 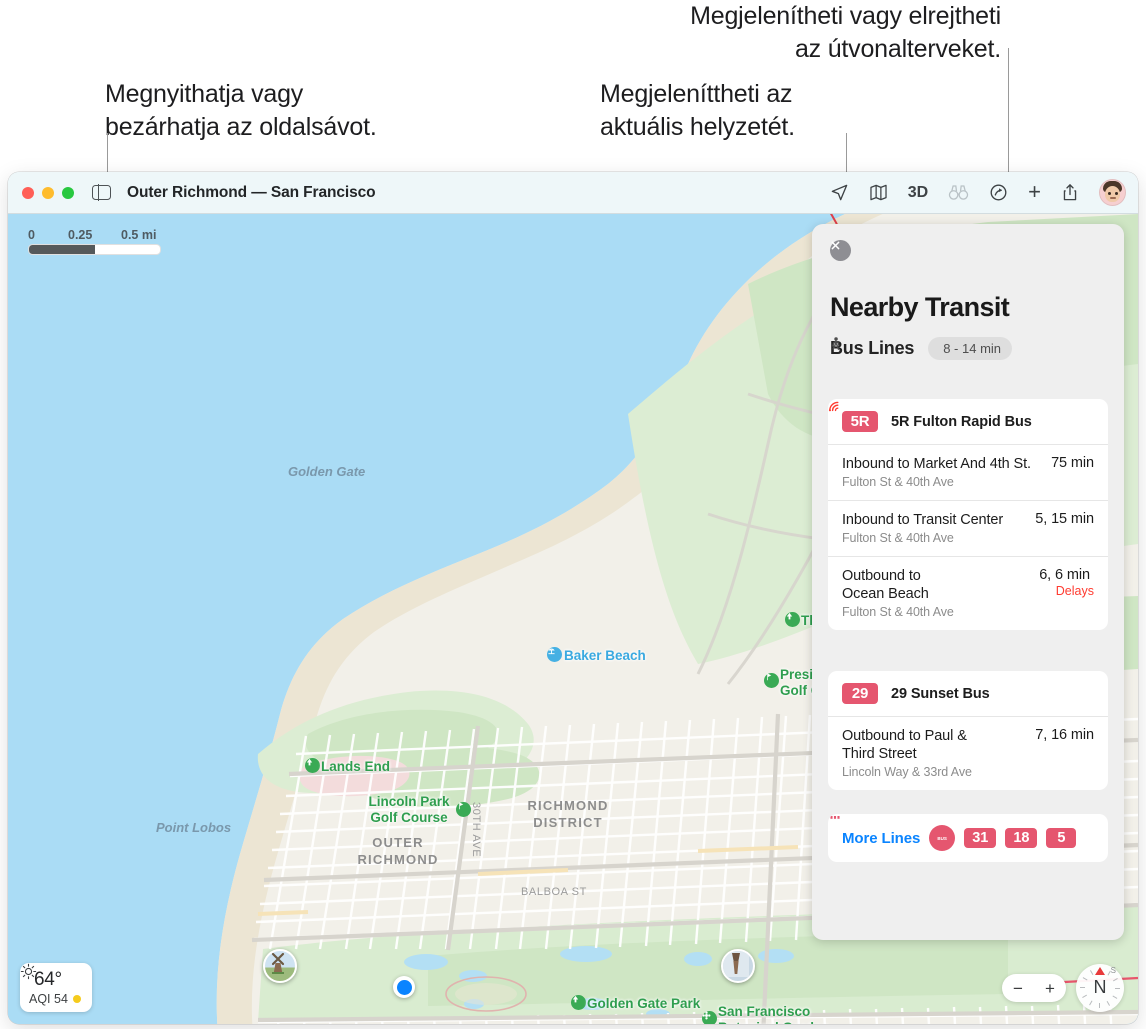 I want to click on departure-eta: 5, 15 min, so click(x=1064, y=519).